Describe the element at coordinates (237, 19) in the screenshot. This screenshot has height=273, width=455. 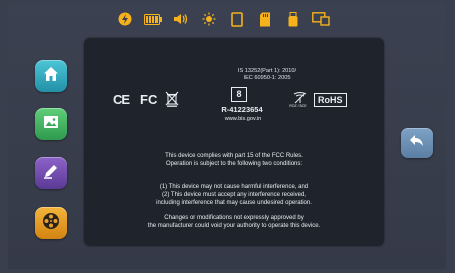
I see `display-icon` at that location.